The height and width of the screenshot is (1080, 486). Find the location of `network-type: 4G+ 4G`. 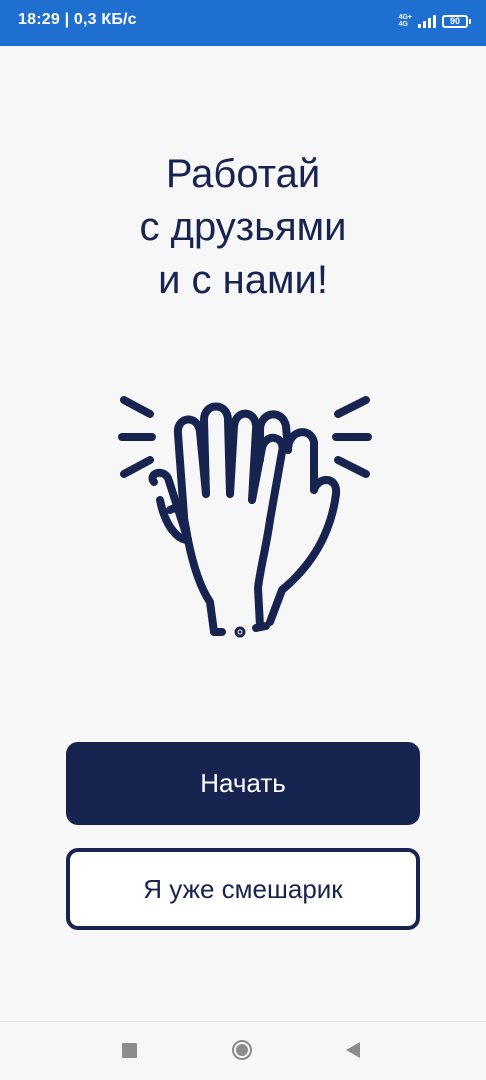

network-type: 4G+ 4G is located at coordinates (405, 21).